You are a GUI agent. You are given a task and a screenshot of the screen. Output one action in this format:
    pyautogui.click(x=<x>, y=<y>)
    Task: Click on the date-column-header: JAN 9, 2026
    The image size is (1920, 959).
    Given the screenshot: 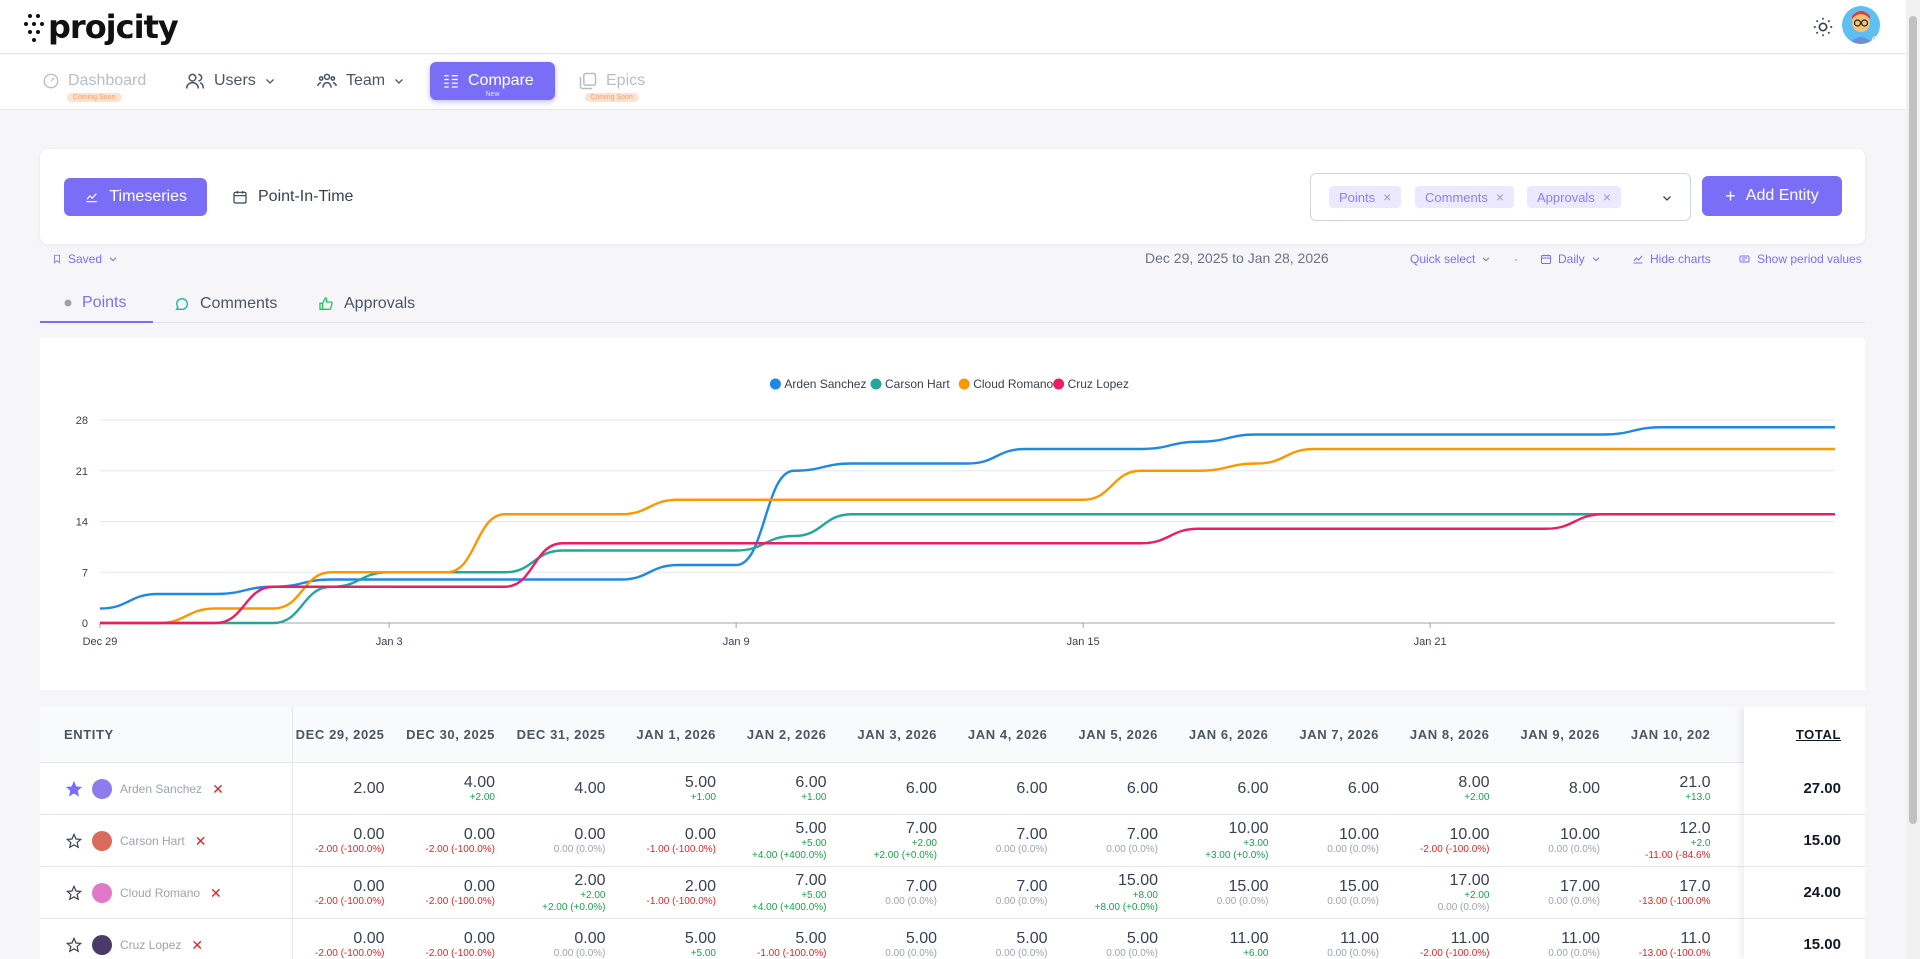 What is the action you would take?
    pyautogui.click(x=1554, y=735)
    